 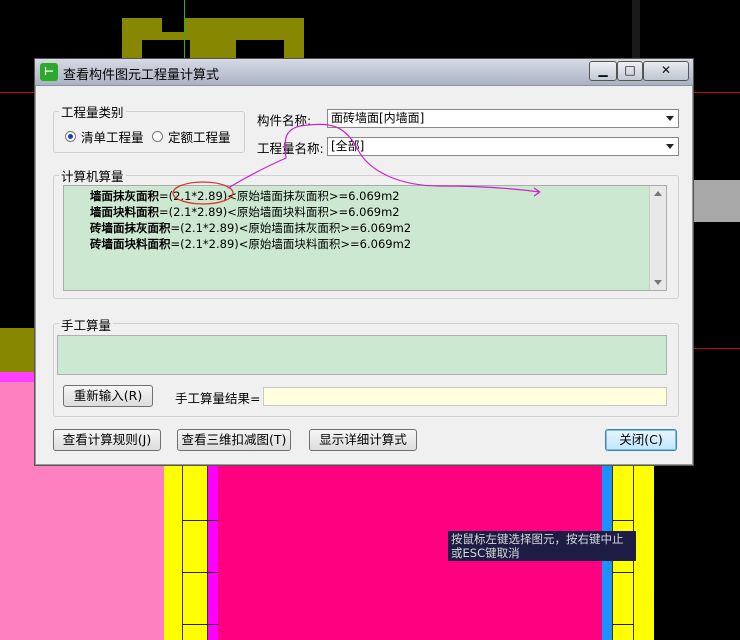 I want to click on tooltip-line-1: 按鼠标左键选择图元，按右键中止, so click(x=537, y=539).